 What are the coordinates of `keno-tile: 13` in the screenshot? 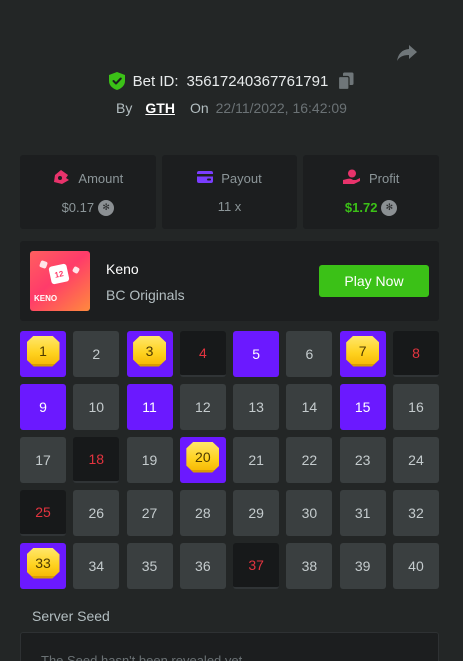 It's located at (256, 407).